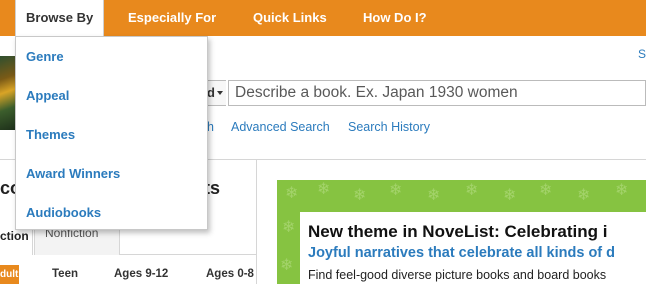 The height and width of the screenshot is (284, 646). Describe the element at coordinates (290, 18) in the screenshot. I see `nav-quick-links: Quick Links` at that location.